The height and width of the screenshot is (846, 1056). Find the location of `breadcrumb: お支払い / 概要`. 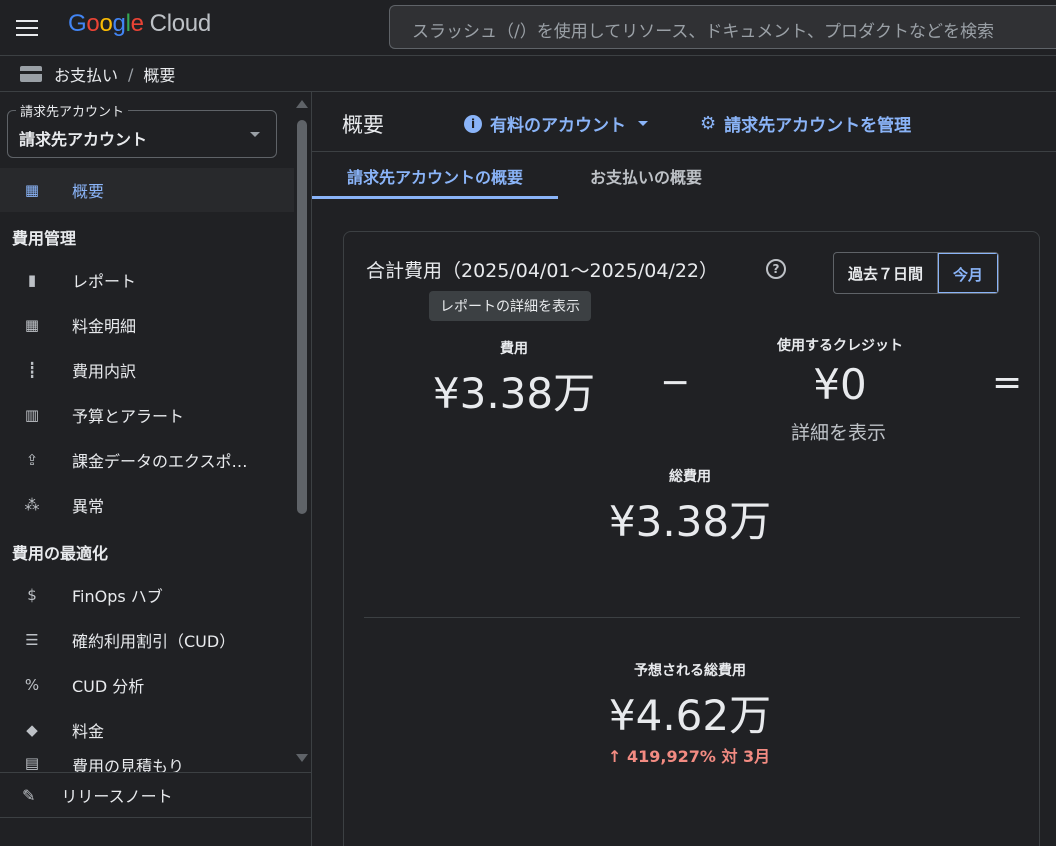

breadcrumb: お支払い / 概要 is located at coordinates (528, 74).